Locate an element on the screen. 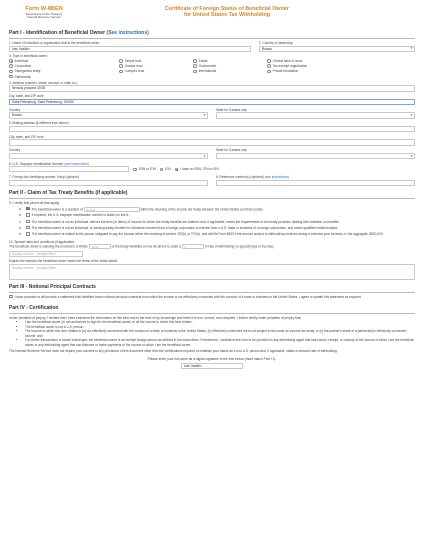 This screenshot has width=424, height=556. owner-type-partnership: Partnership is located at coordinates (64, 77).